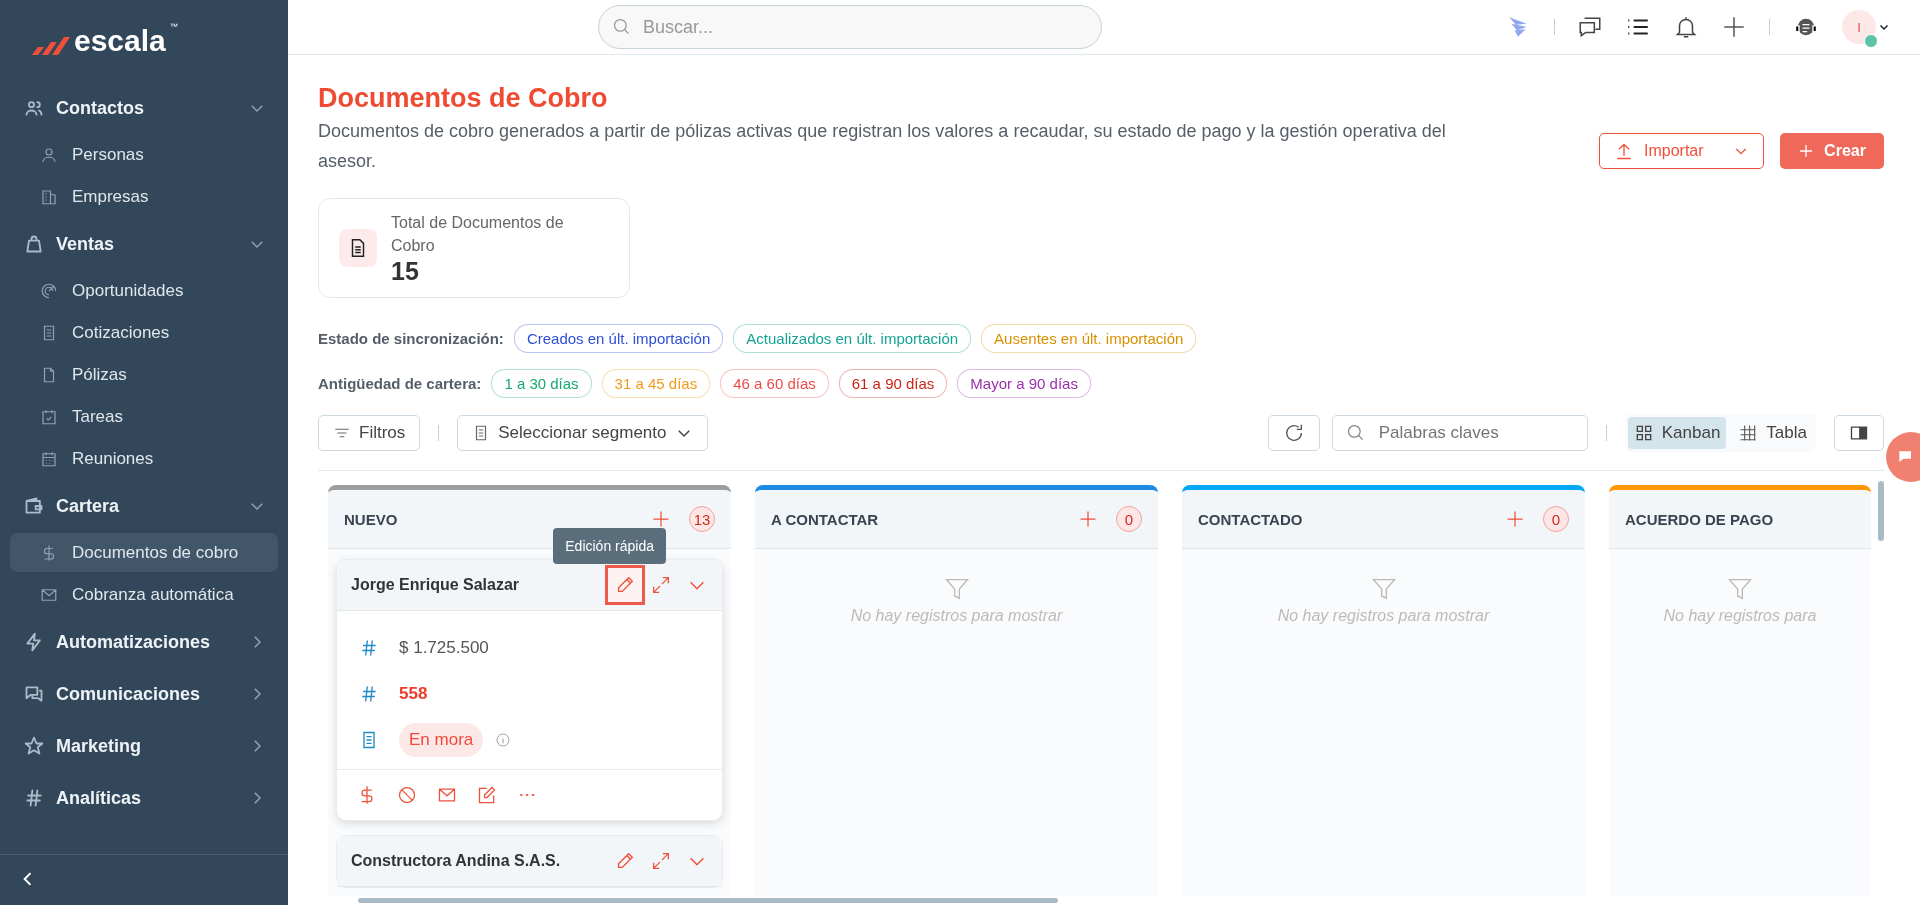  I want to click on wallet-icon, so click(34, 506).